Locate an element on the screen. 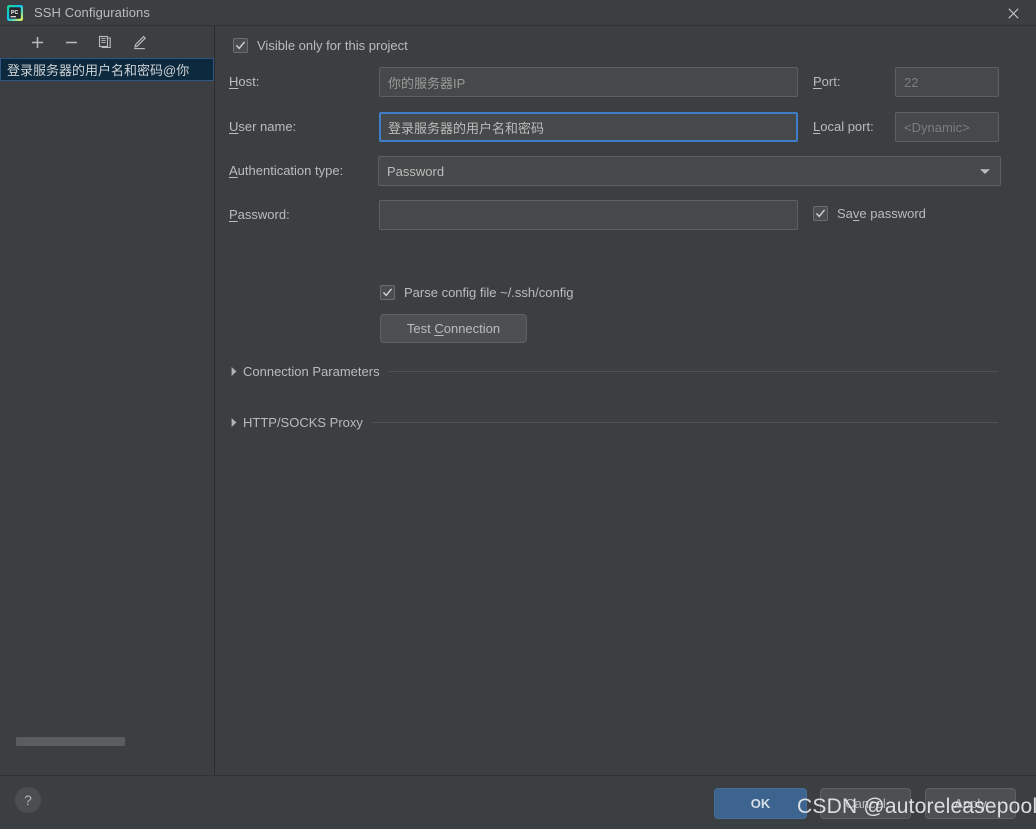 Image resolution: width=1036 pixels, height=829 pixels. test-connection-label: Test Connection is located at coordinates (453, 328).